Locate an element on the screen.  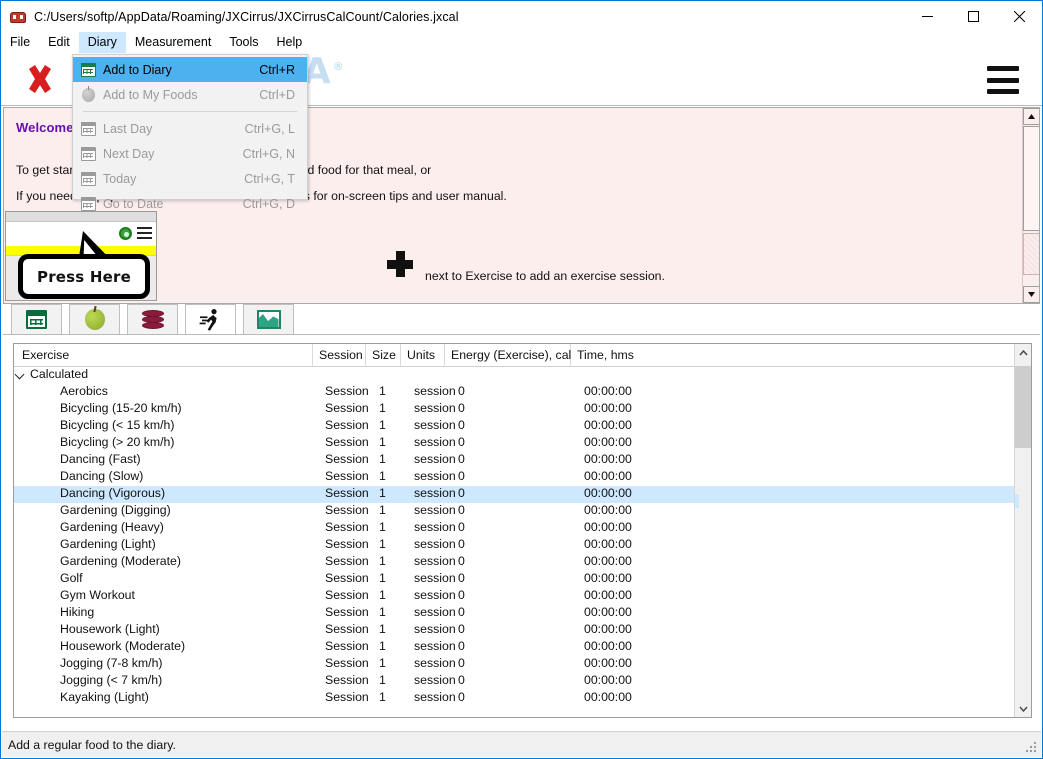
menu-item-shortcut: Ctrl+G, L is located at coordinates (269, 128).